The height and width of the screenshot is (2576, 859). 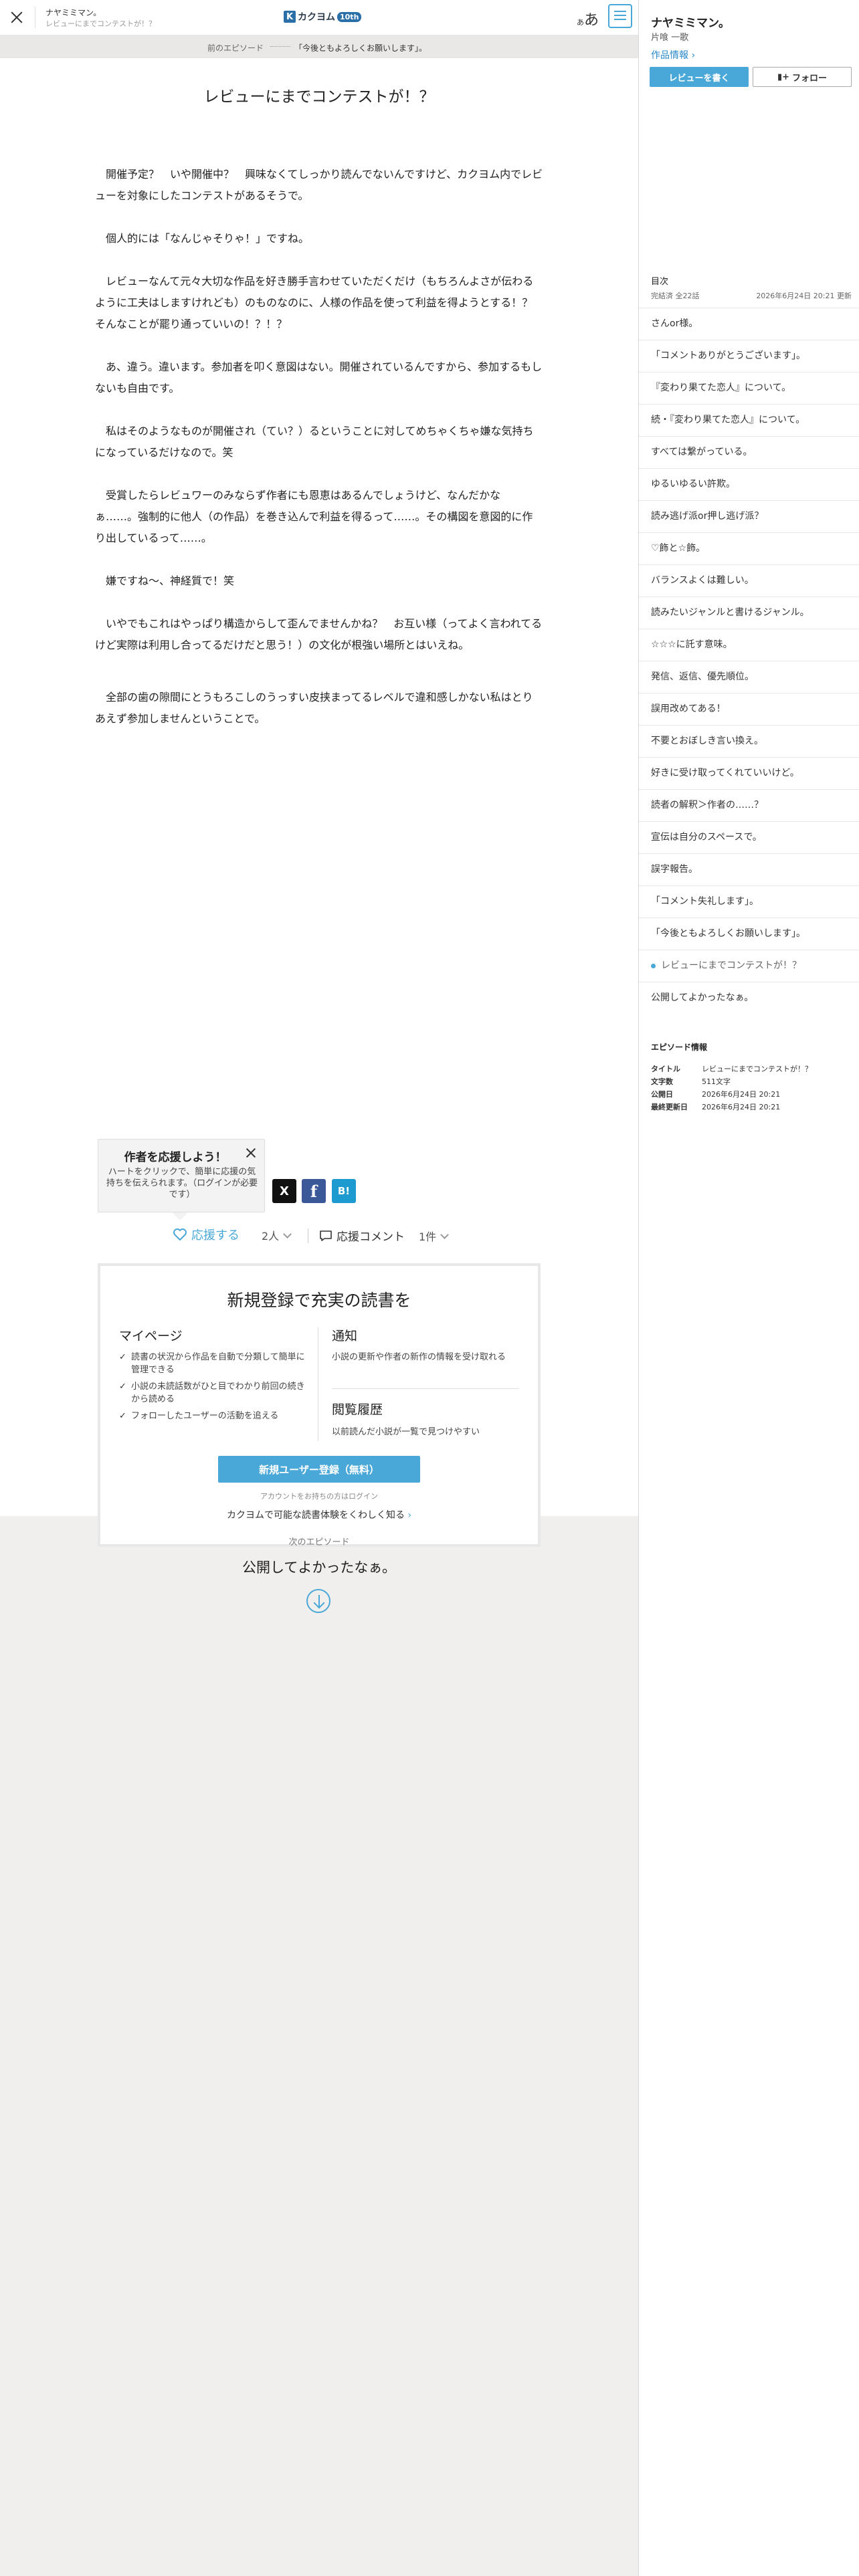 What do you see at coordinates (280, 47) in the screenshot?
I see `prev-dotted-separator` at bounding box center [280, 47].